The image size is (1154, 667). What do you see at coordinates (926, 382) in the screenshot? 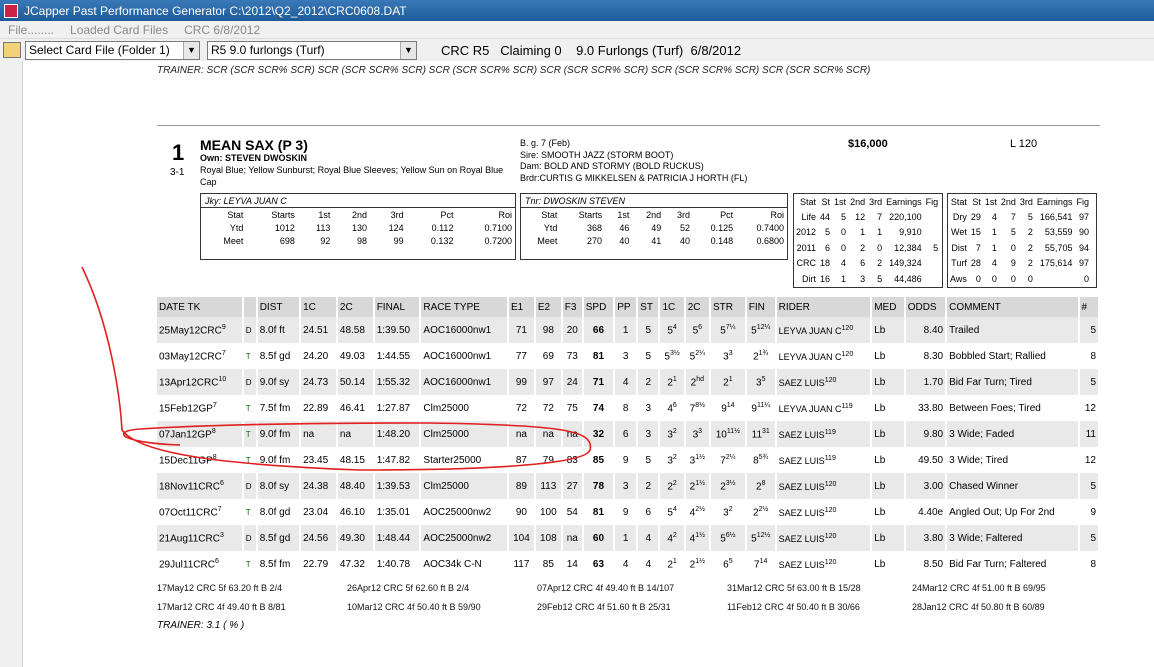
I see `odds: 1.70` at bounding box center [926, 382].